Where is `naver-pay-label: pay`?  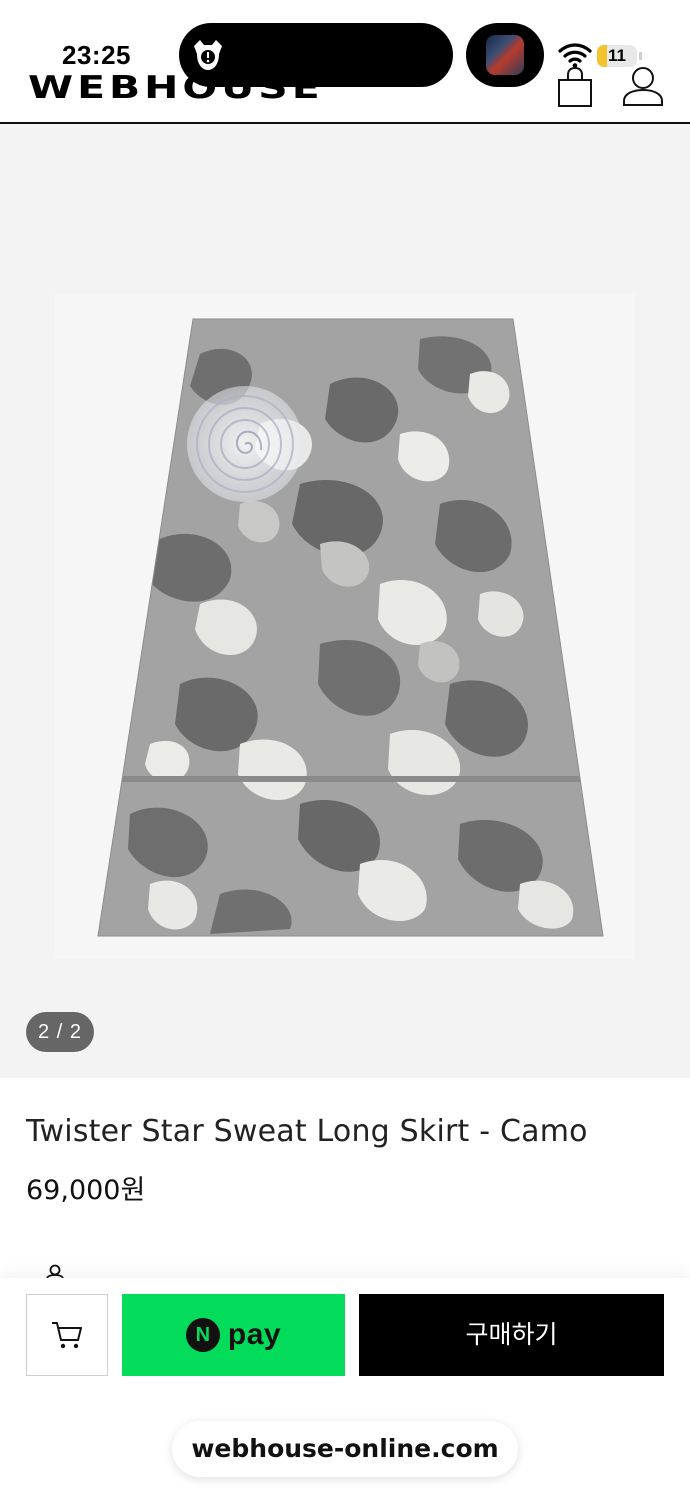 naver-pay-label: pay is located at coordinates (254, 1334).